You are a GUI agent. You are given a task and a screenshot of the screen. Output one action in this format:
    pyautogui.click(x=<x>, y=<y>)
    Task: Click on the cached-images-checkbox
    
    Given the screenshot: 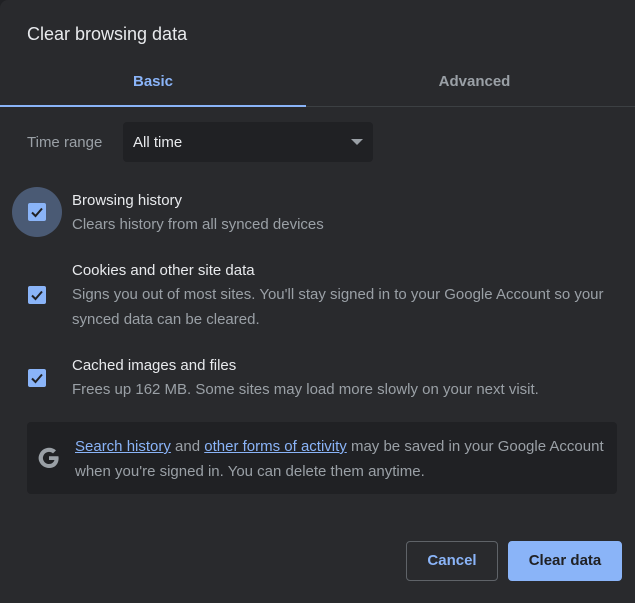 What is the action you would take?
    pyautogui.click(x=37, y=378)
    